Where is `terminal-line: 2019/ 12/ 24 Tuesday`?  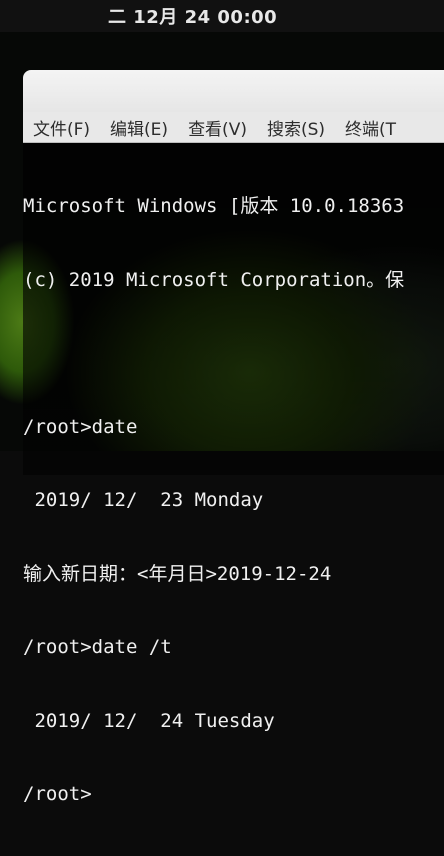 terminal-line: 2019/ 12/ 24 Tuesday is located at coordinates (149, 720).